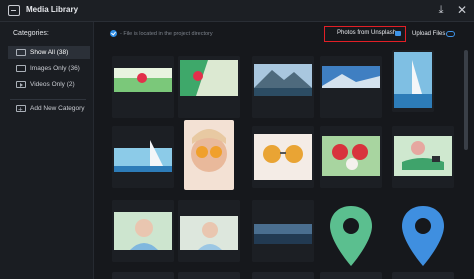 The image size is (474, 279). I want to click on check-icon, so click(113, 33).